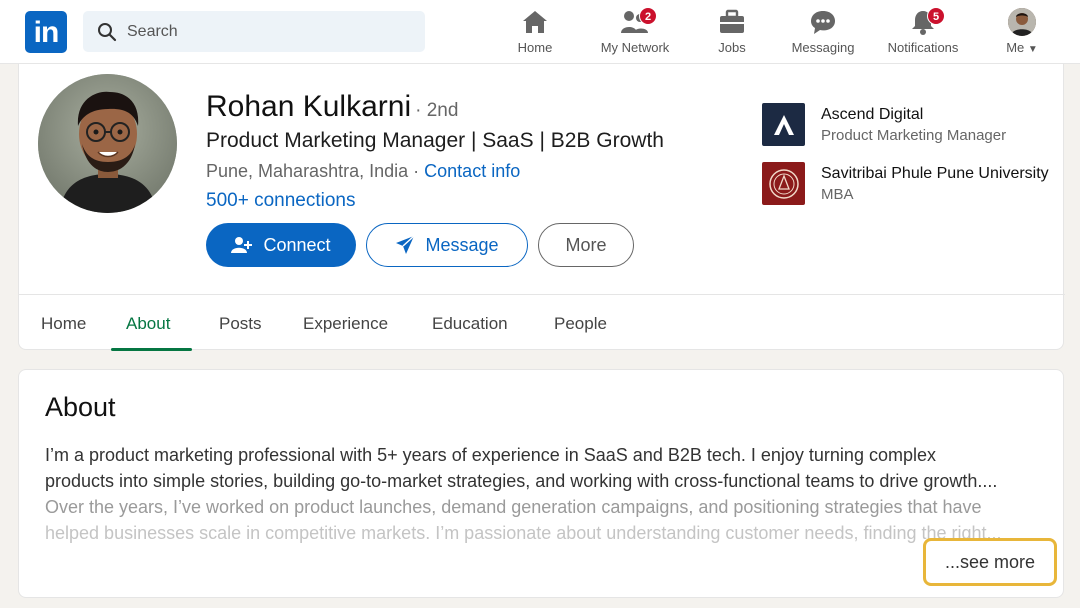 The height and width of the screenshot is (608, 1080). What do you see at coordinates (1015, 47) in the screenshot?
I see `me-label-text: Me` at bounding box center [1015, 47].